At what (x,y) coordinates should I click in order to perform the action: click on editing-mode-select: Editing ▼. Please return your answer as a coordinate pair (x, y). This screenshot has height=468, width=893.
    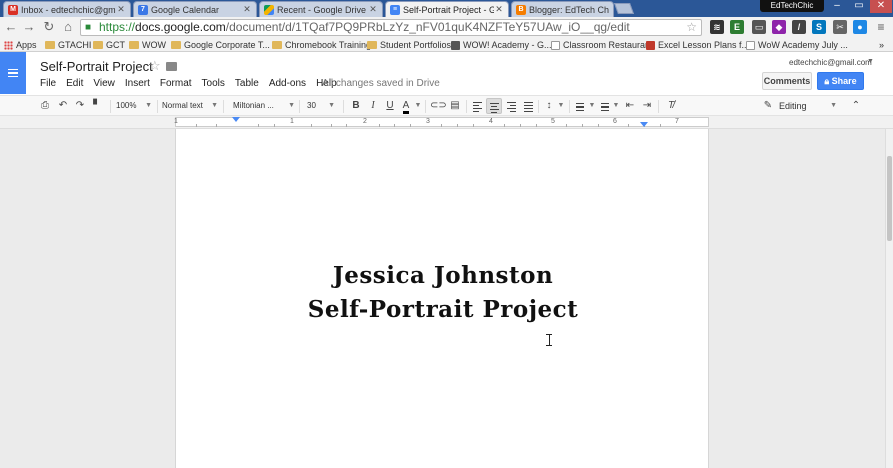
    Looking at the image, I should click on (809, 106).